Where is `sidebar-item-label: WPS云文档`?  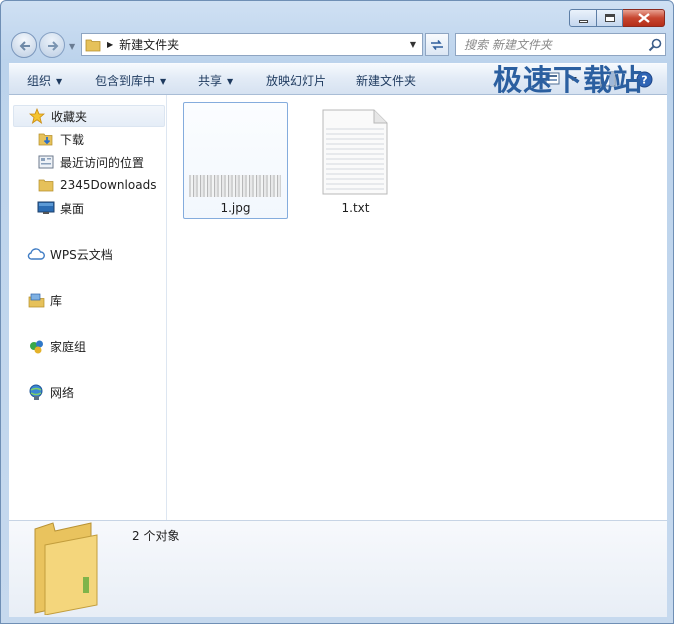 sidebar-item-label: WPS云文档 is located at coordinates (81, 254).